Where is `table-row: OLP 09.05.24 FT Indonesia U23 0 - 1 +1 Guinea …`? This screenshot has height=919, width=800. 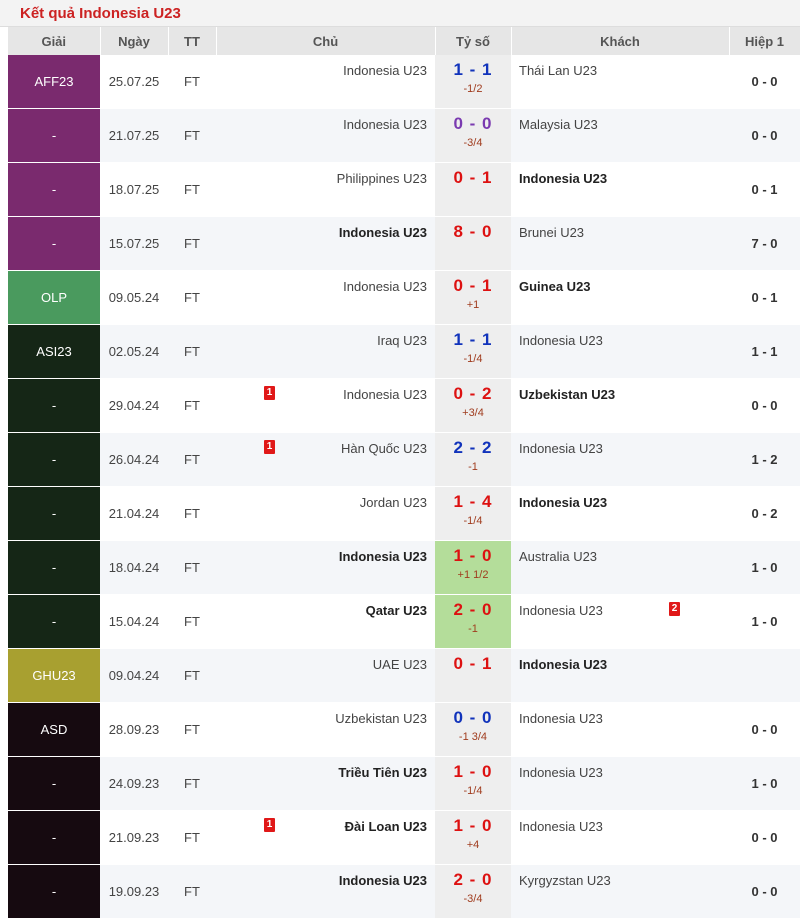 table-row: OLP 09.05.24 FT Indonesia U23 0 - 1 +1 Guinea … is located at coordinates (404, 297).